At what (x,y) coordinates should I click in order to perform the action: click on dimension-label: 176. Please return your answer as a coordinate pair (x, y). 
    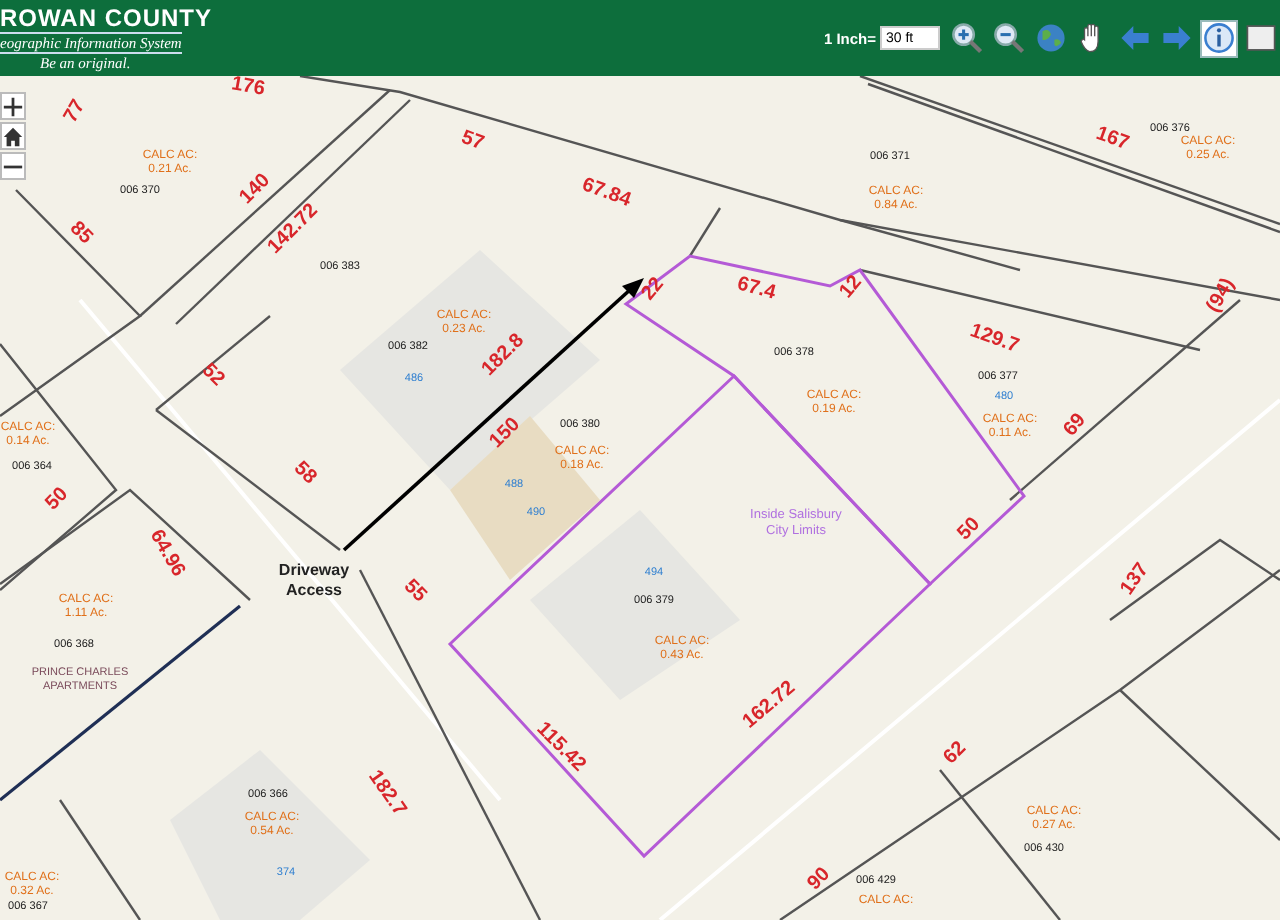
    Looking at the image, I should click on (248, 88).